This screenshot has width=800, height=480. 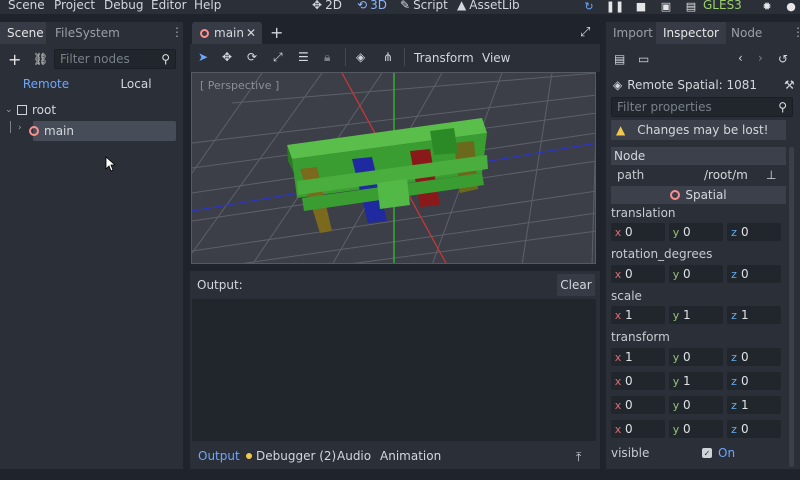 I want to click on scale-y-field: y1, so click(x=696, y=315).